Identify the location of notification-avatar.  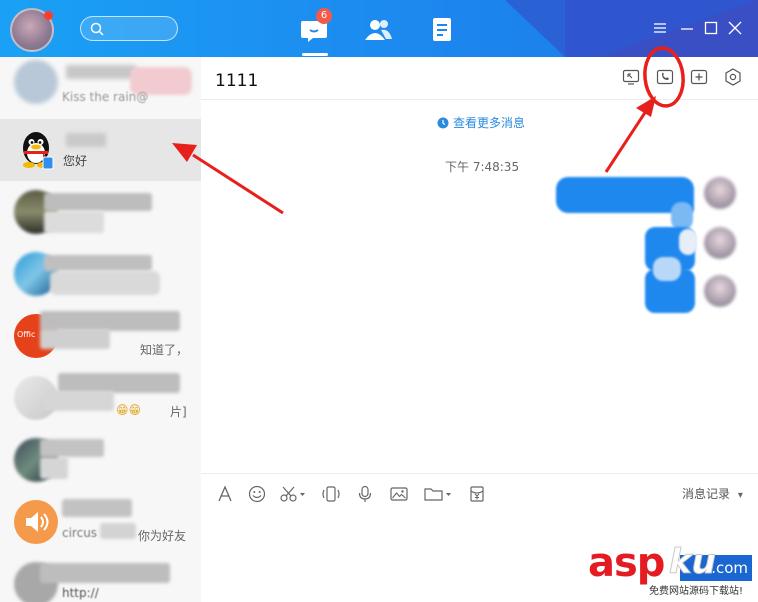
(36, 522).